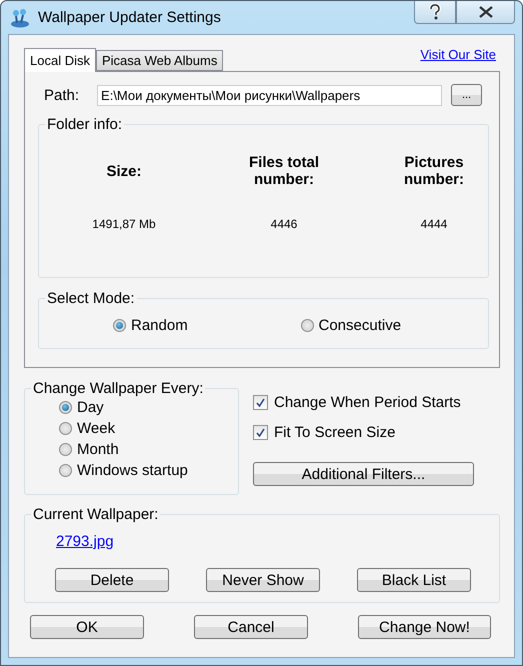  Describe the element at coordinates (124, 224) in the screenshot. I see `info-value: 1491,87 Mb` at that location.